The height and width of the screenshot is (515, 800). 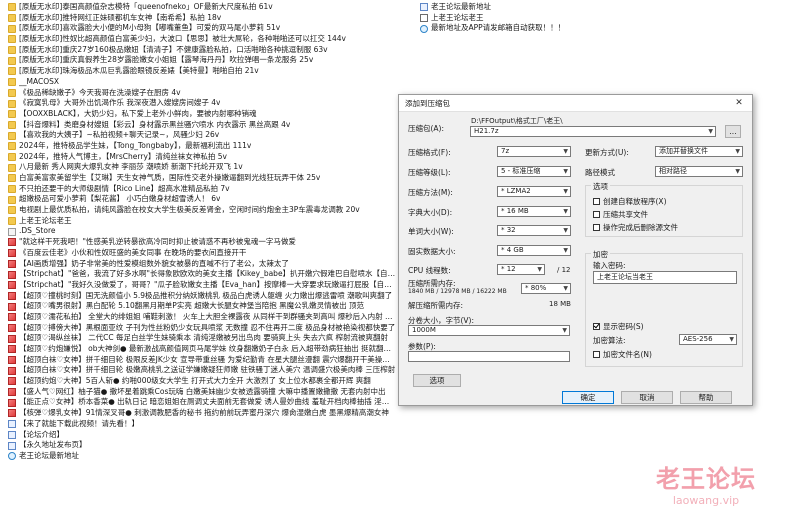 I want to click on sfx-checkbox: 创建自释放程序(X), so click(x=630, y=201).